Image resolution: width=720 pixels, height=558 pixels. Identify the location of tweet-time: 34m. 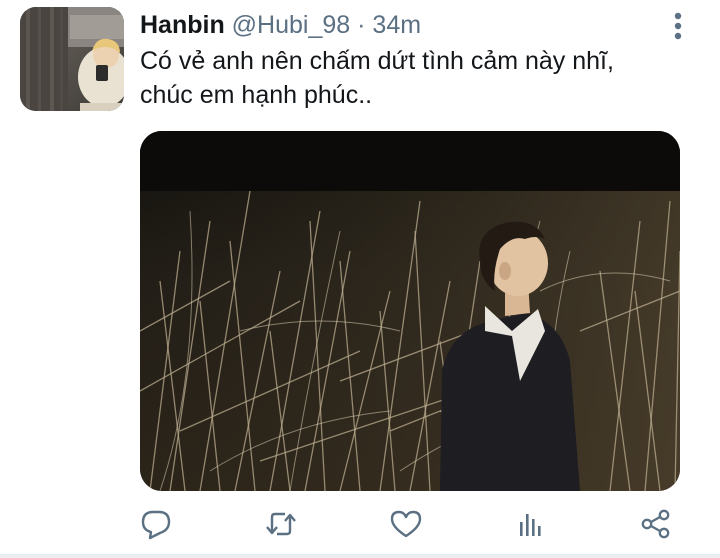
(396, 25).